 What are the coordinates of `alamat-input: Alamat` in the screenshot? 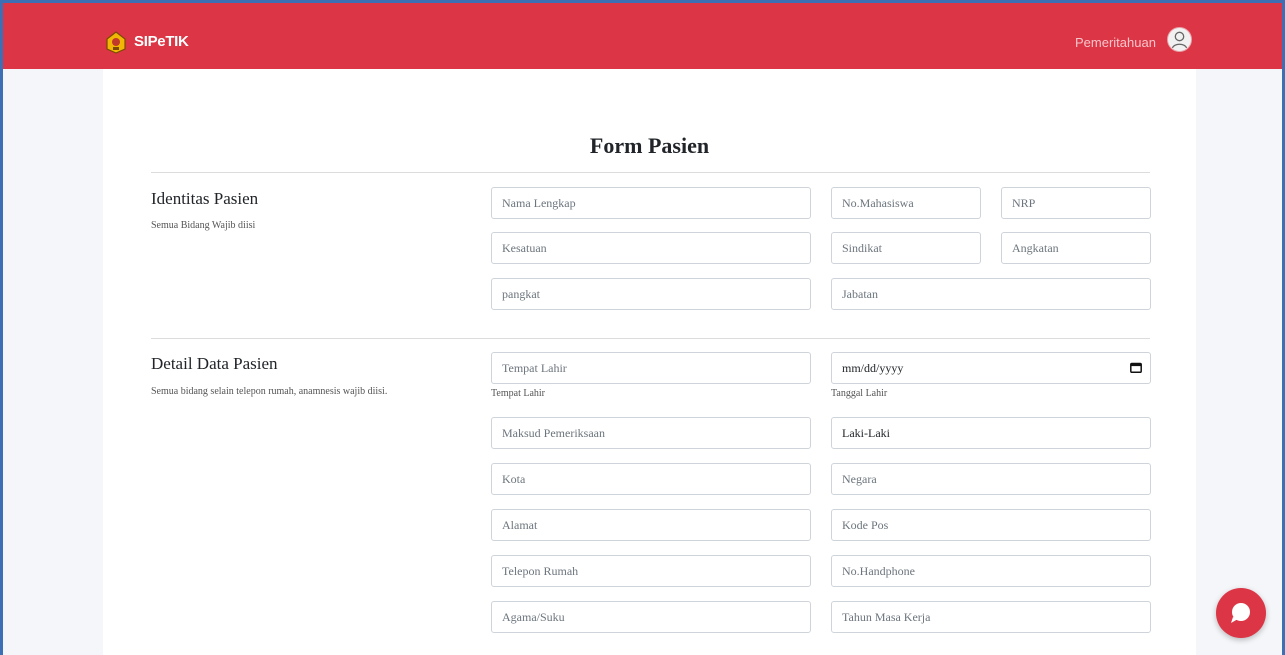 It's located at (651, 525).